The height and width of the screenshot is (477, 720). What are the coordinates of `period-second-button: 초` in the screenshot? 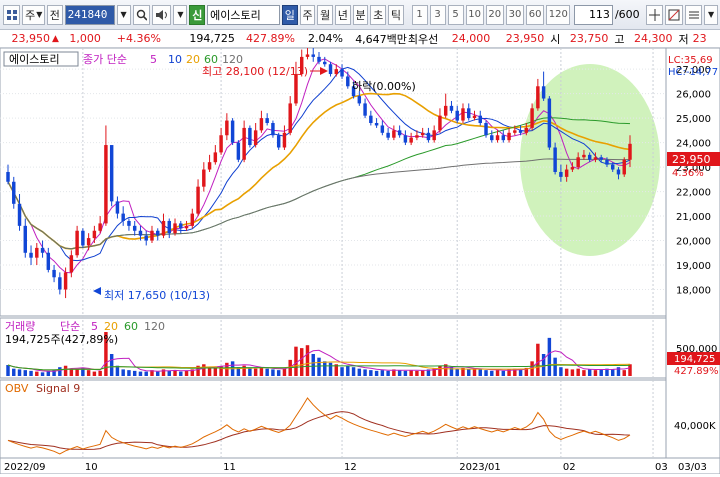 It's located at (378, 14).